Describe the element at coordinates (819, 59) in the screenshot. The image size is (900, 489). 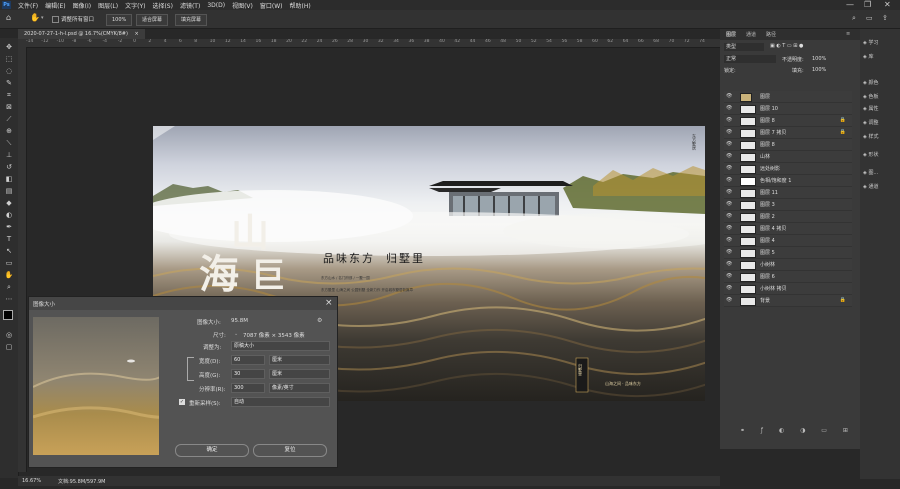
I see `opacity-value: 100%` at that location.